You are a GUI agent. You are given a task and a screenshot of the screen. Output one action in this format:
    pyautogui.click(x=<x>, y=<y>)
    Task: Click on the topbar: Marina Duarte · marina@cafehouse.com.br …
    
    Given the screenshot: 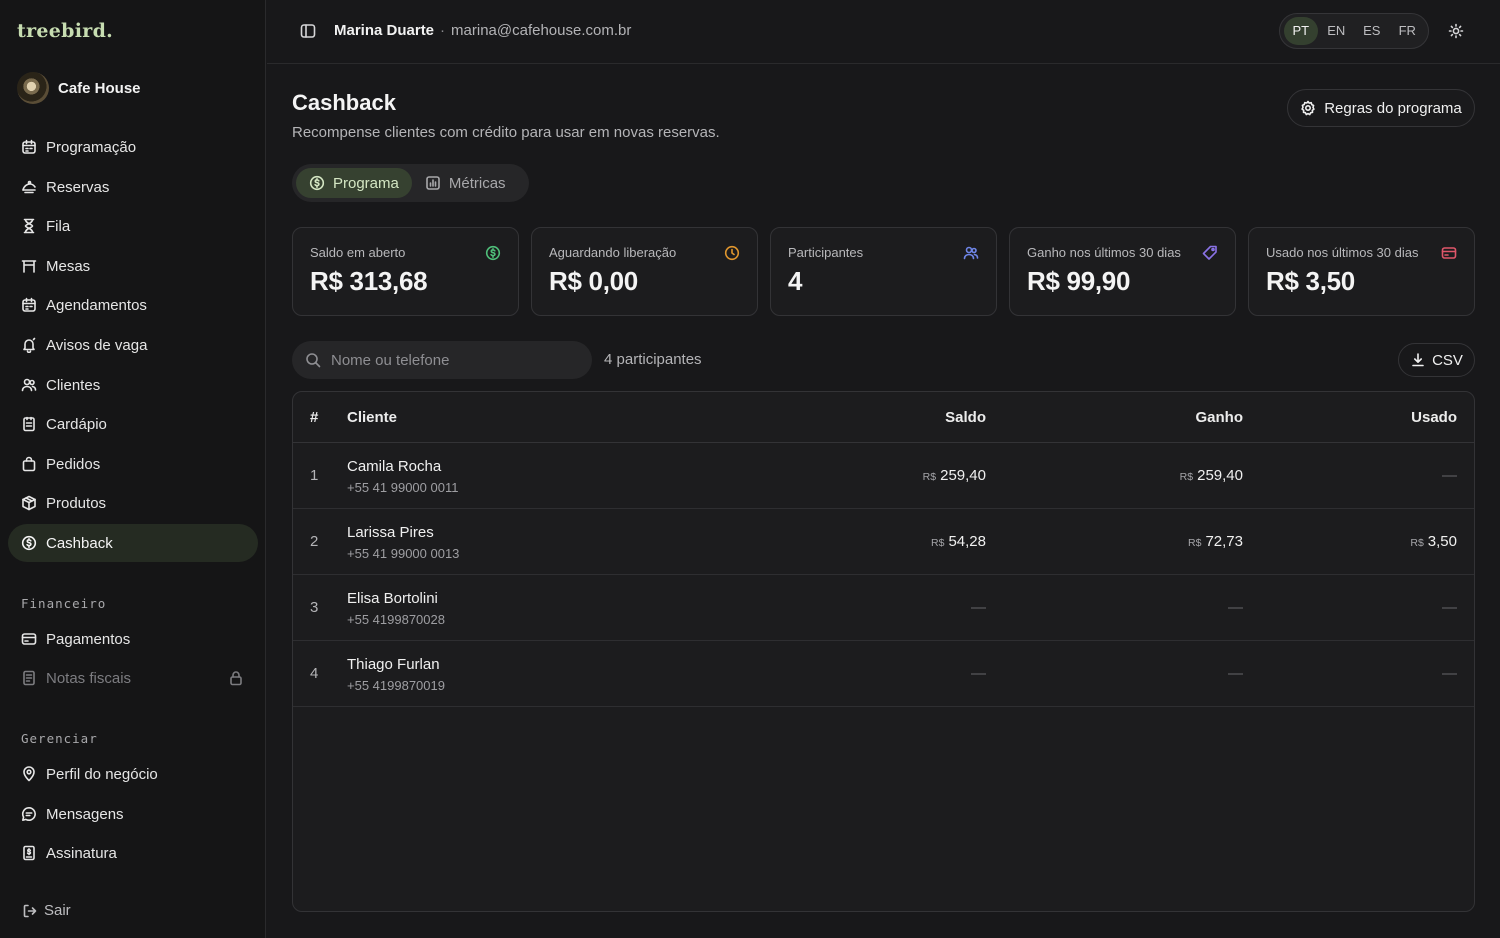 What is the action you would take?
    pyautogui.click(x=883, y=32)
    